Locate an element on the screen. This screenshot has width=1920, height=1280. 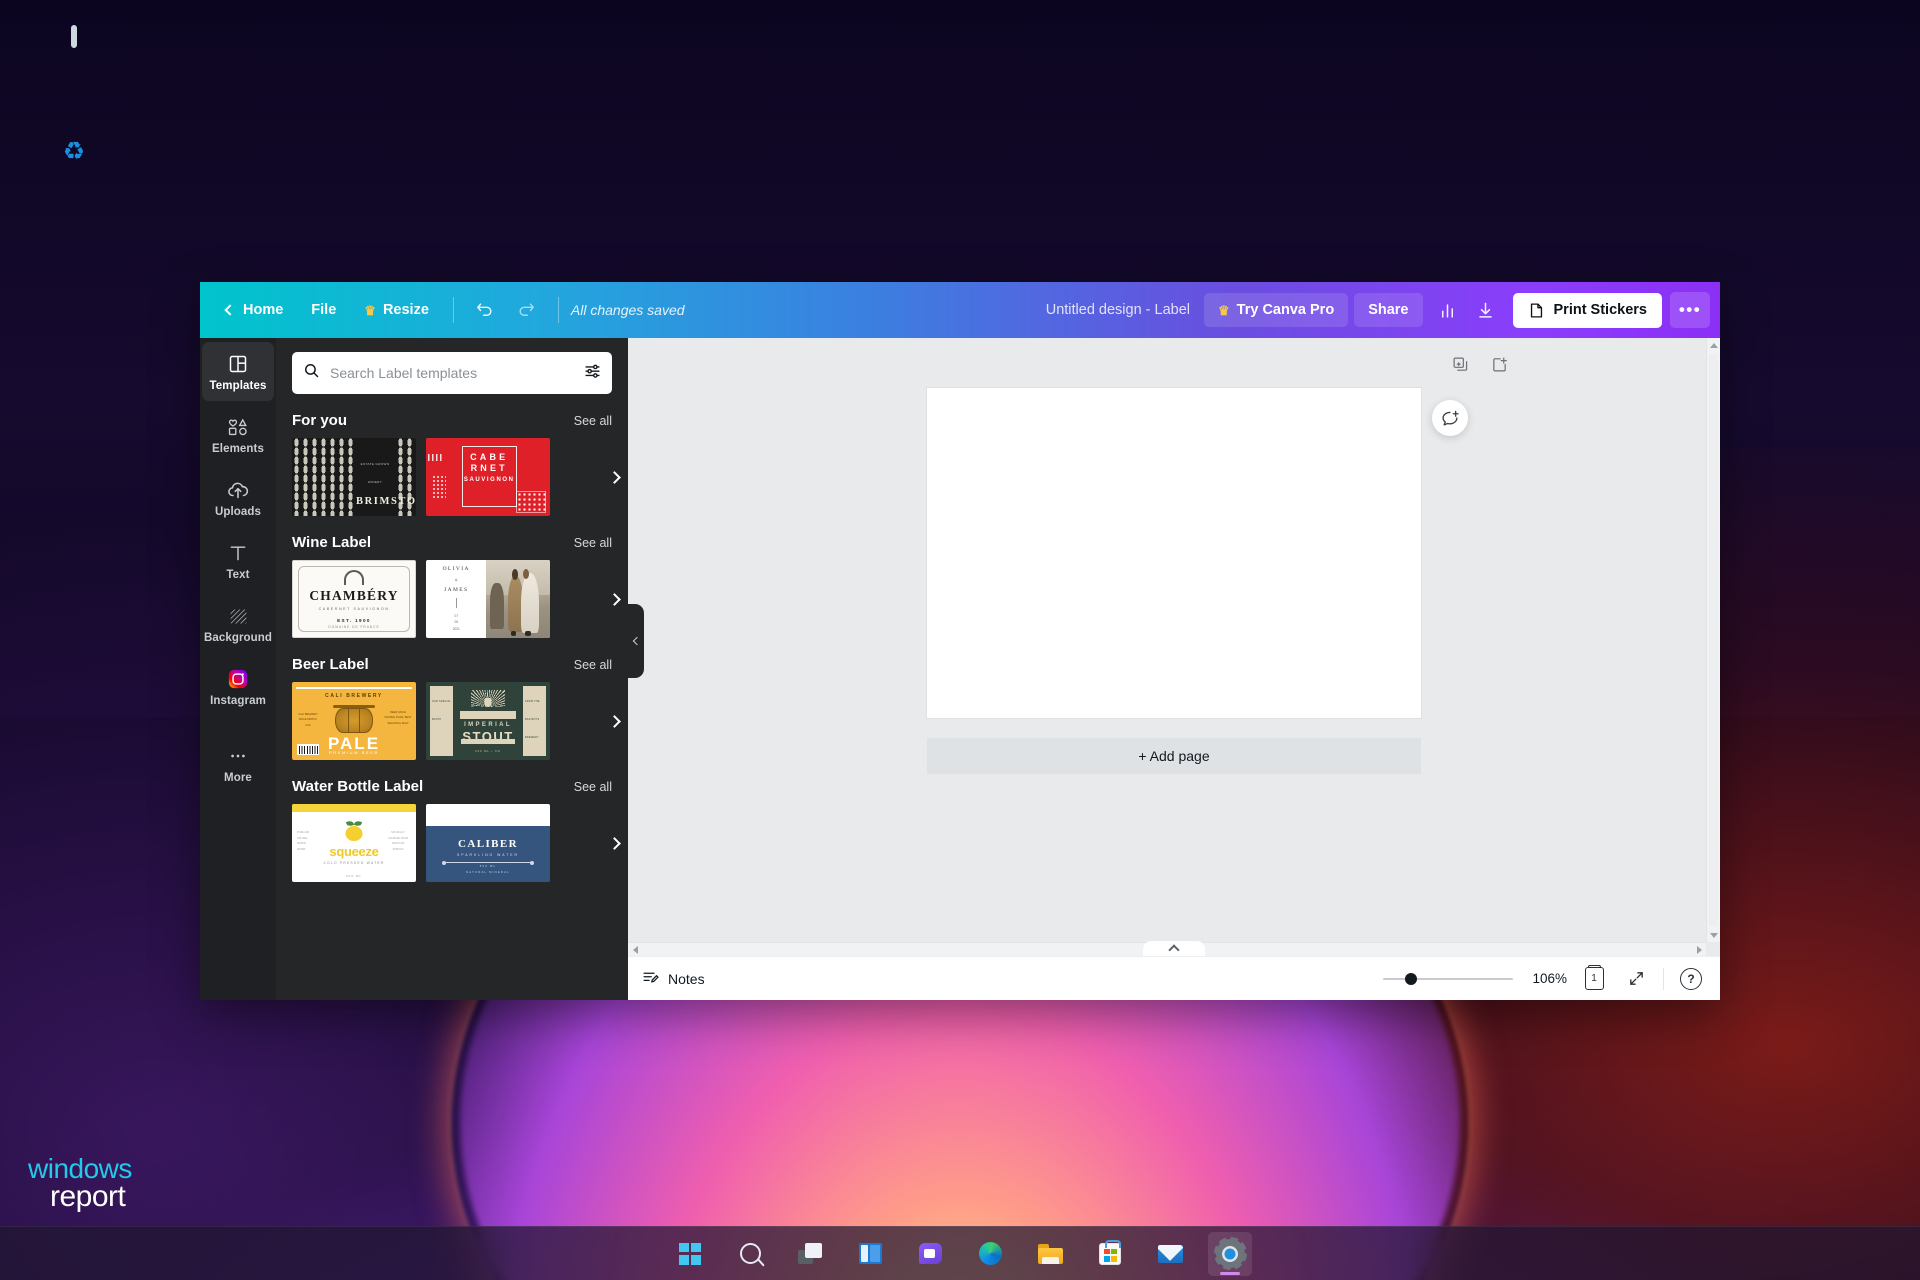
print-stickers-button: Print Stickers is located at coordinates (1587, 310).